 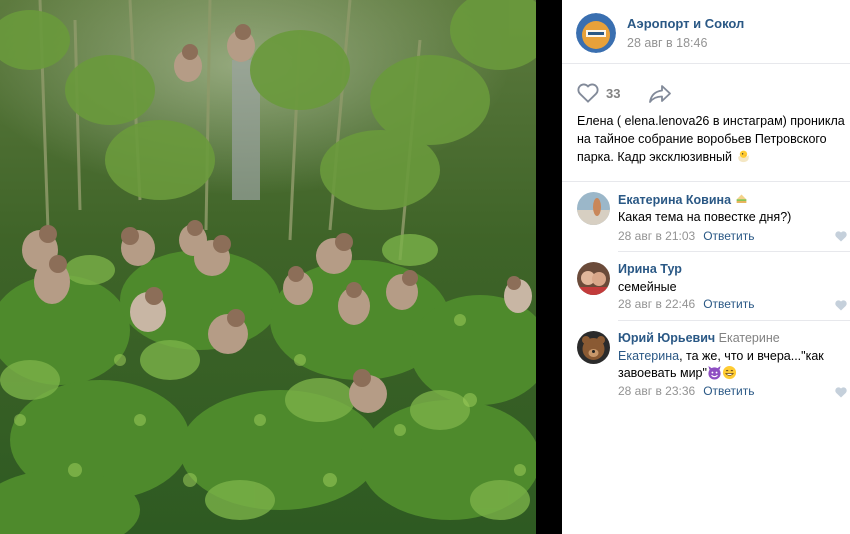 What do you see at coordinates (699, 338) in the screenshot?
I see `comment-author: Юрий Юрьевич Екатерине` at bounding box center [699, 338].